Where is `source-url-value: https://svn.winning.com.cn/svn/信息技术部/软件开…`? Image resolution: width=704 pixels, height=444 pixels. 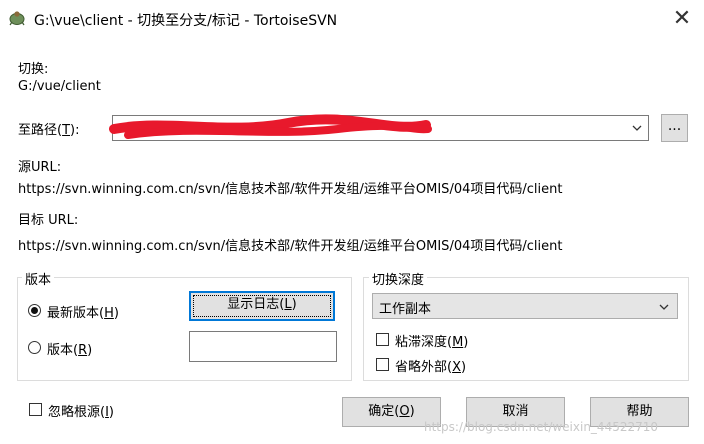 source-url-value: https://svn.winning.com.cn/svn/信息技术部/软件开… is located at coordinates (290, 189).